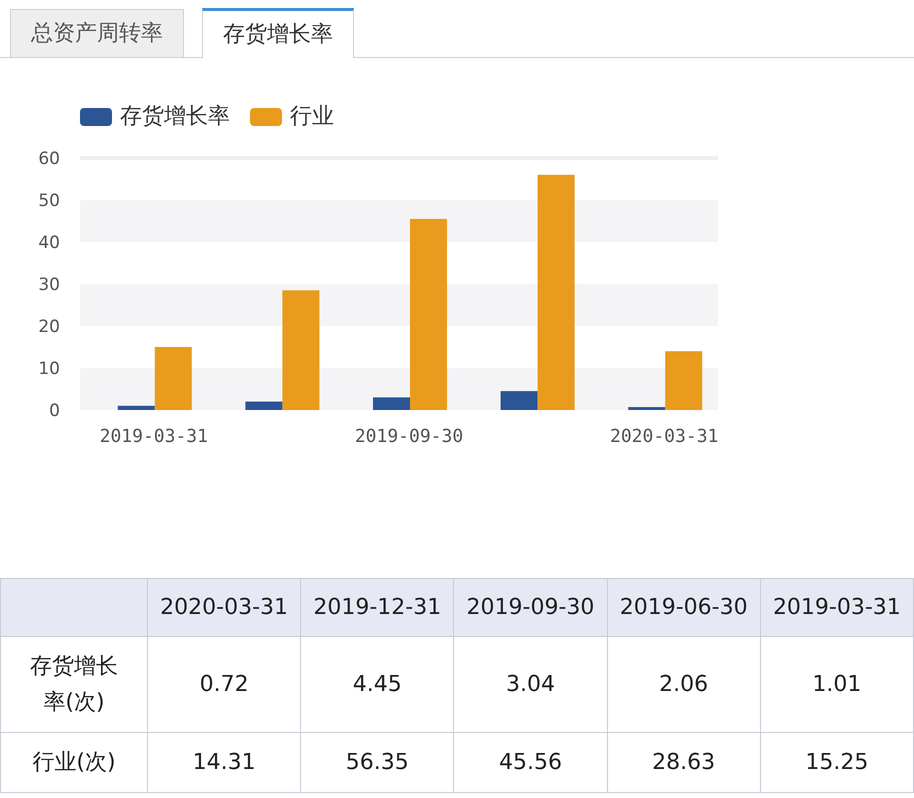 The width and height of the screenshot is (914, 798). Describe the element at coordinates (49, 243) in the screenshot. I see `y-tick-label: 40` at that location.